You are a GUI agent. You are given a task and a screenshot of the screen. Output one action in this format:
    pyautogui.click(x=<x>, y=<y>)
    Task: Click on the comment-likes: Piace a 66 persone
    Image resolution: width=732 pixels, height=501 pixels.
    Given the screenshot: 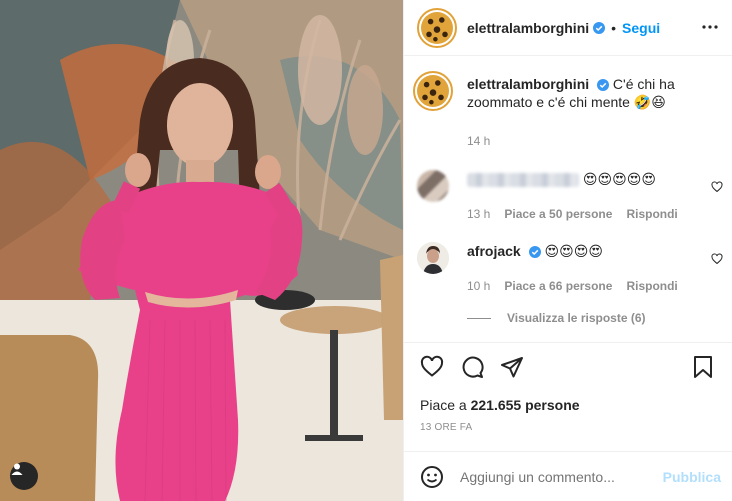 What is the action you would take?
    pyautogui.click(x=558, y=286)
    